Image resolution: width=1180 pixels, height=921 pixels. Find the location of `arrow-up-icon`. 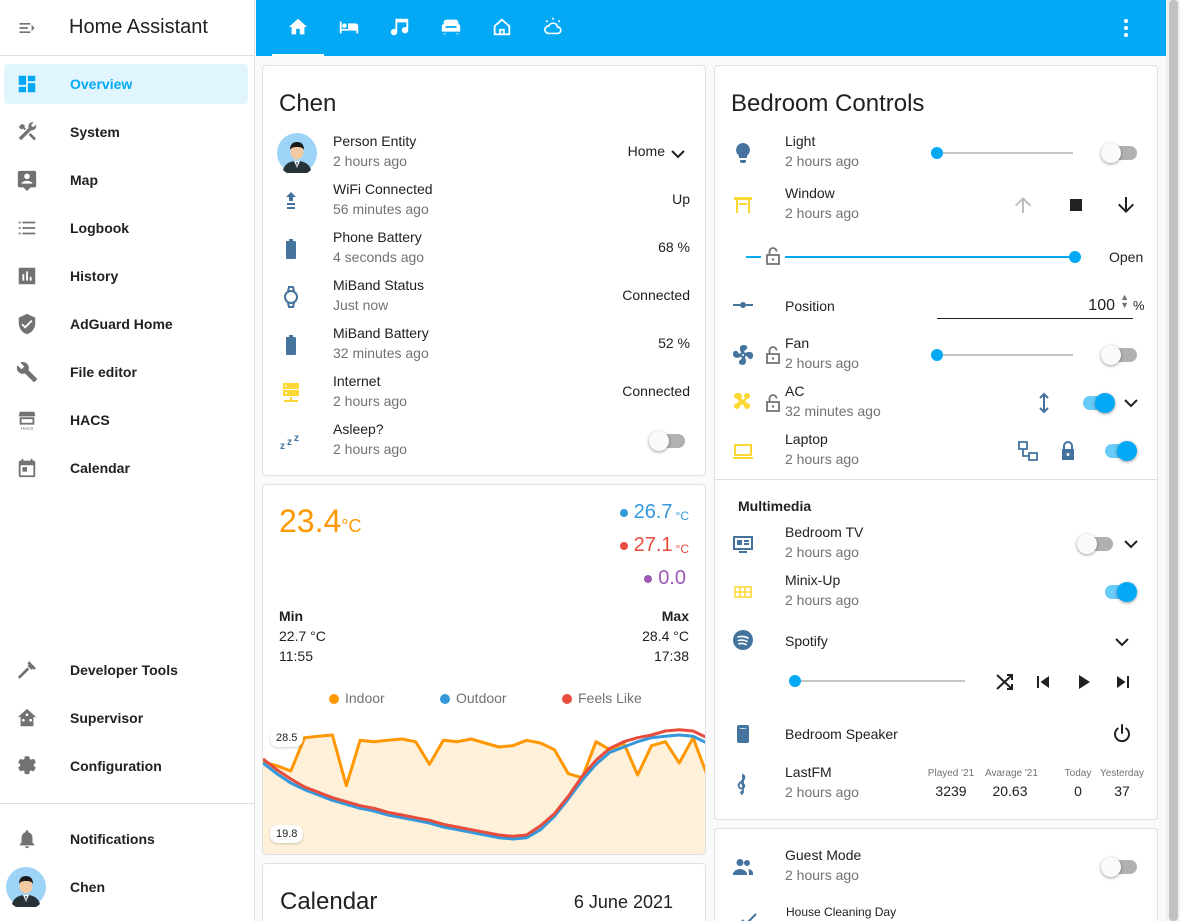

arrow-up-icon is located at coordinates (1023, 205).